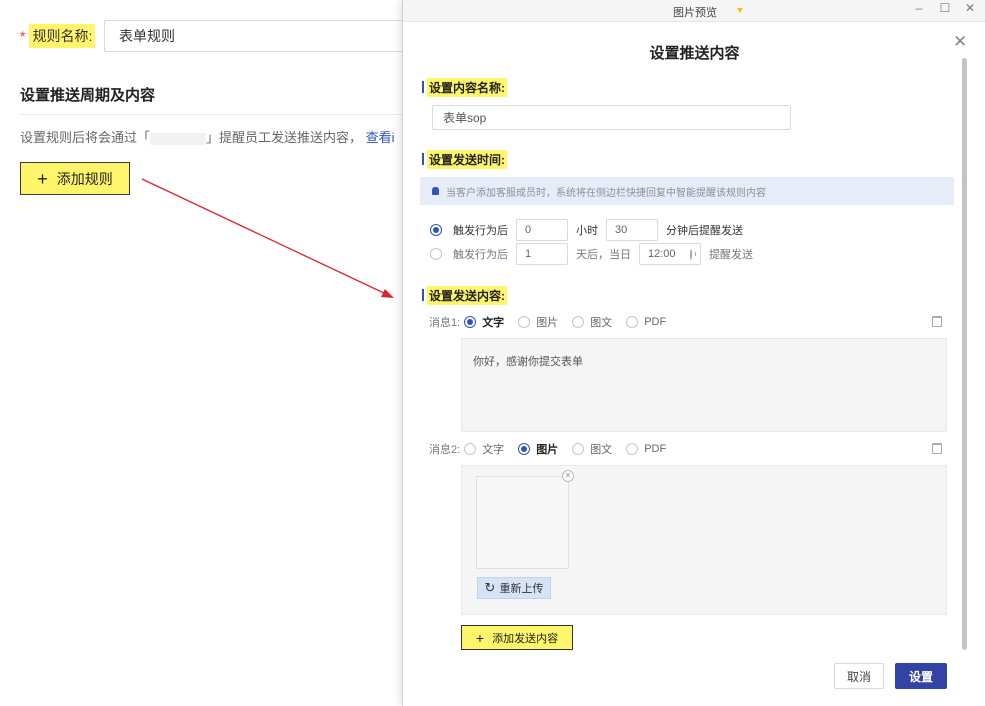 The width and height of the screenshot is (985, 706). I want to click on redacted-name, so click(178, 138).